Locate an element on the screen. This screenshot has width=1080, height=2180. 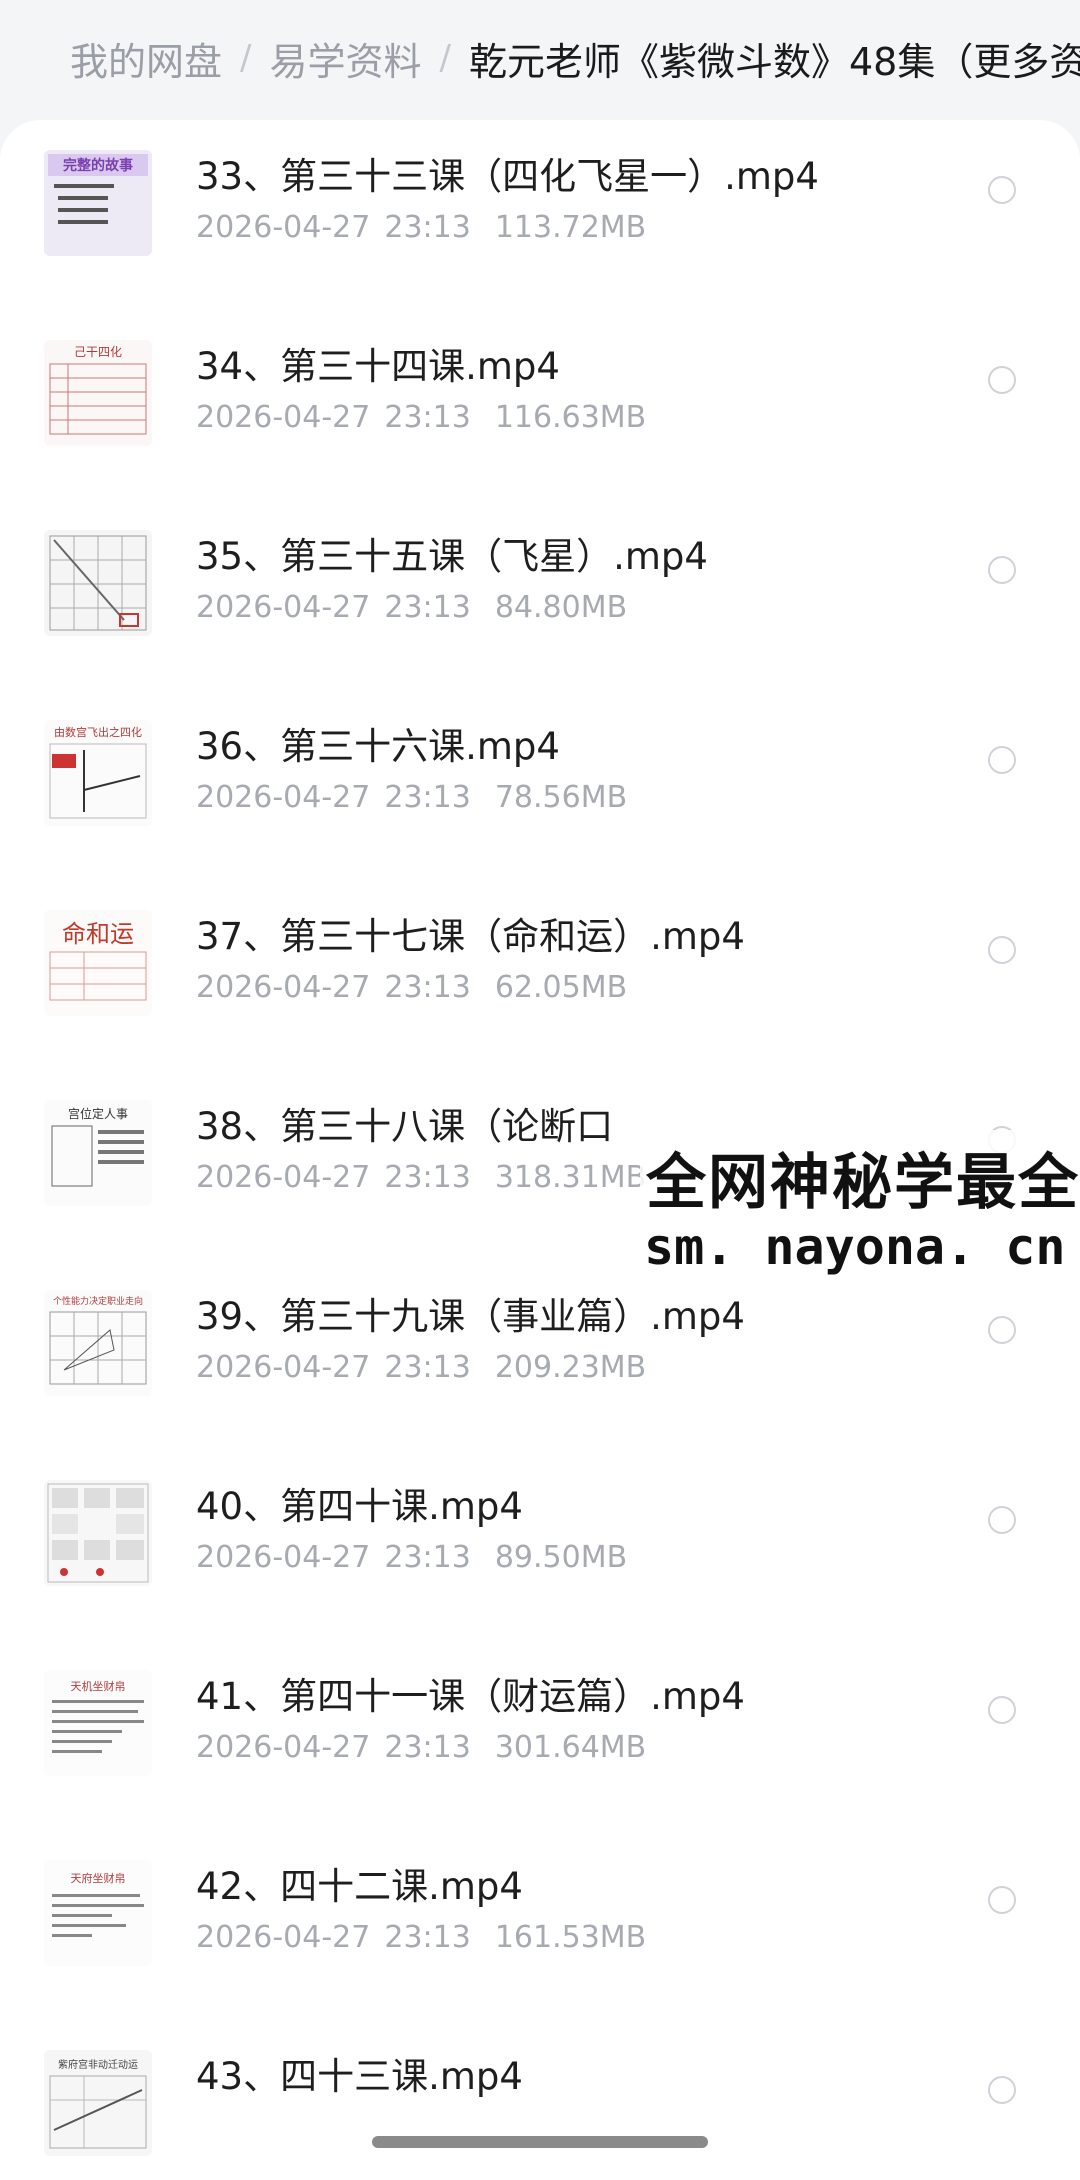
file-name: 38、第三十八课（论断口 is located at coordinates (405, 1126).